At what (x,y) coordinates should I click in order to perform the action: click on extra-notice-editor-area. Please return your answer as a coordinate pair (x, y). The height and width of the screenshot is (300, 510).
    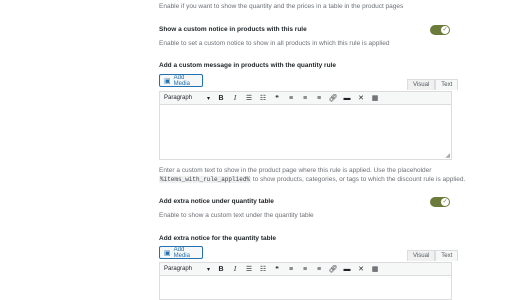
    Looking at the image, I should click on (305, 288).